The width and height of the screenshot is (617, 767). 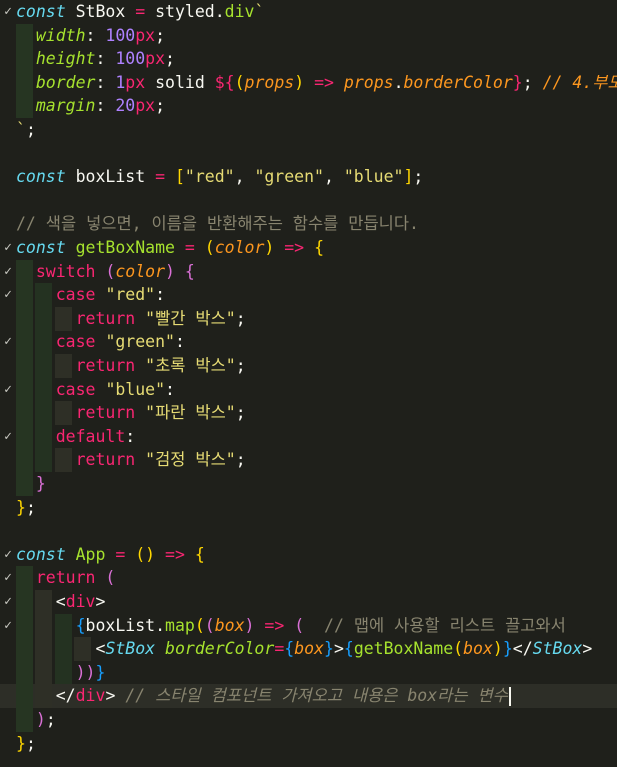 What do you see at coordinates (308, 130) in the screenshot?
I see `code-line: `;` at bounding box center [308, 130].